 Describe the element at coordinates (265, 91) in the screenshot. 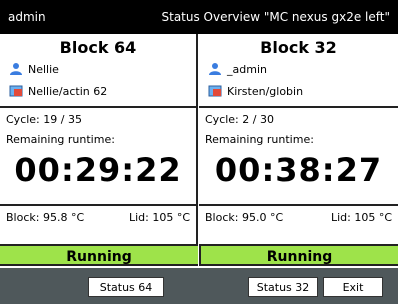

I see `file-name: Kirsten/globin` at that location.